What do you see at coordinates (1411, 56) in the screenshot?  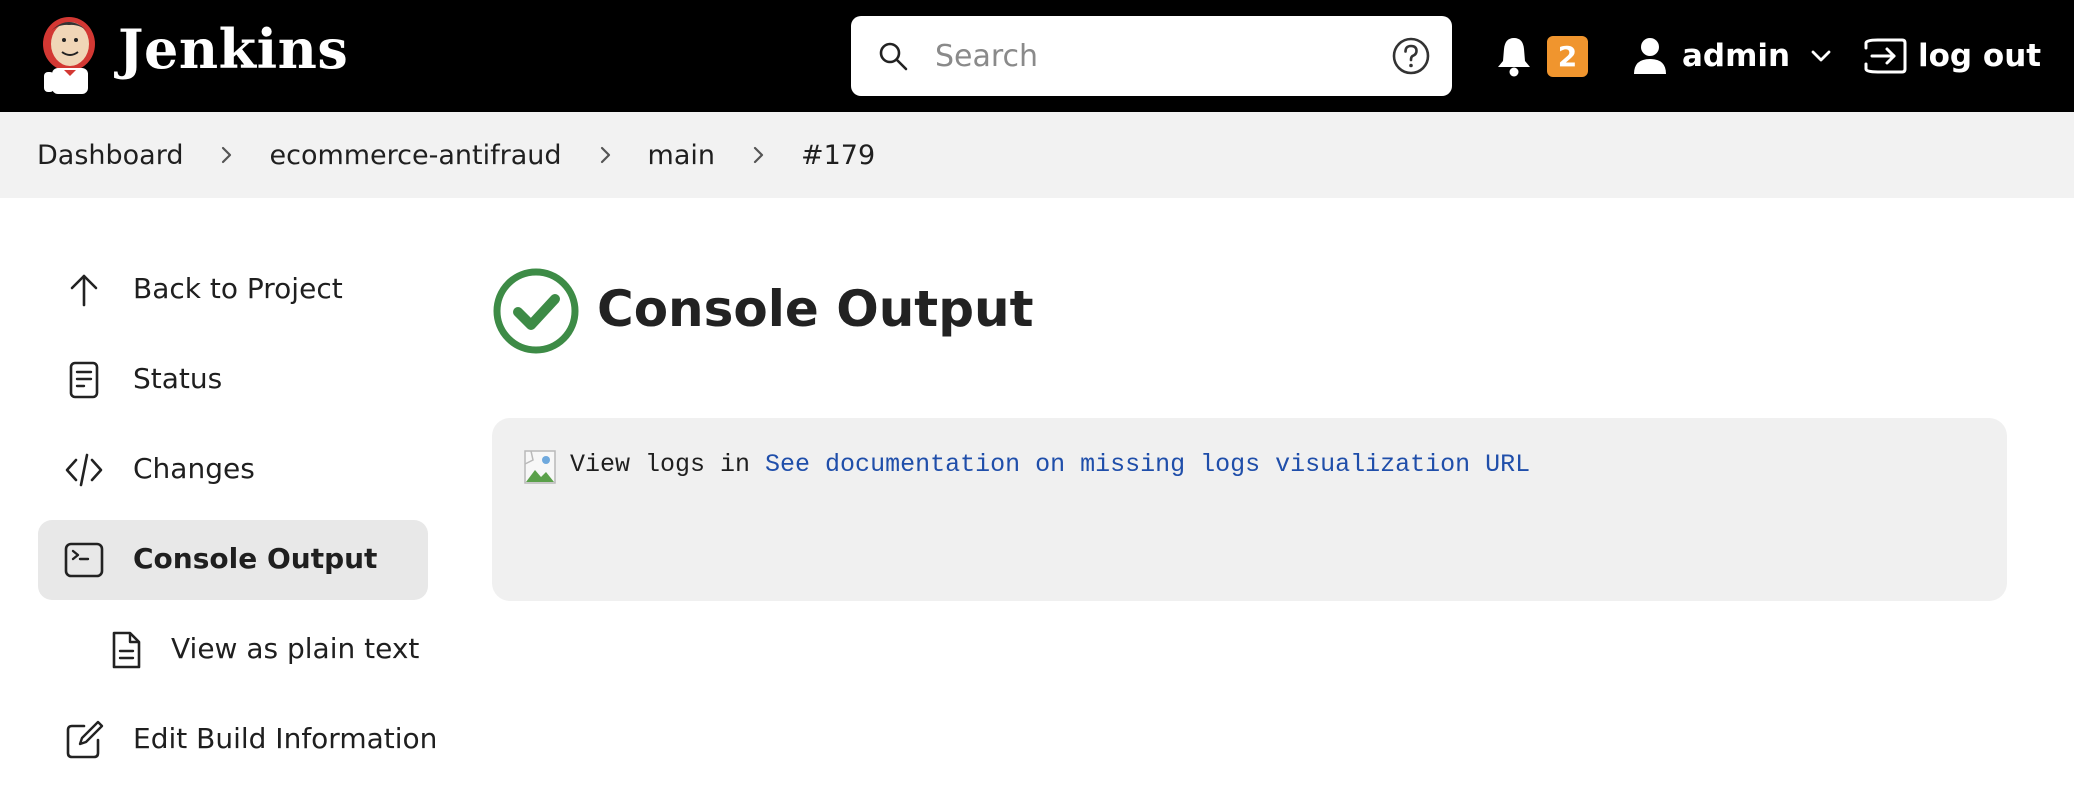 I see `help-icon` at bounding box center [1411, 56].